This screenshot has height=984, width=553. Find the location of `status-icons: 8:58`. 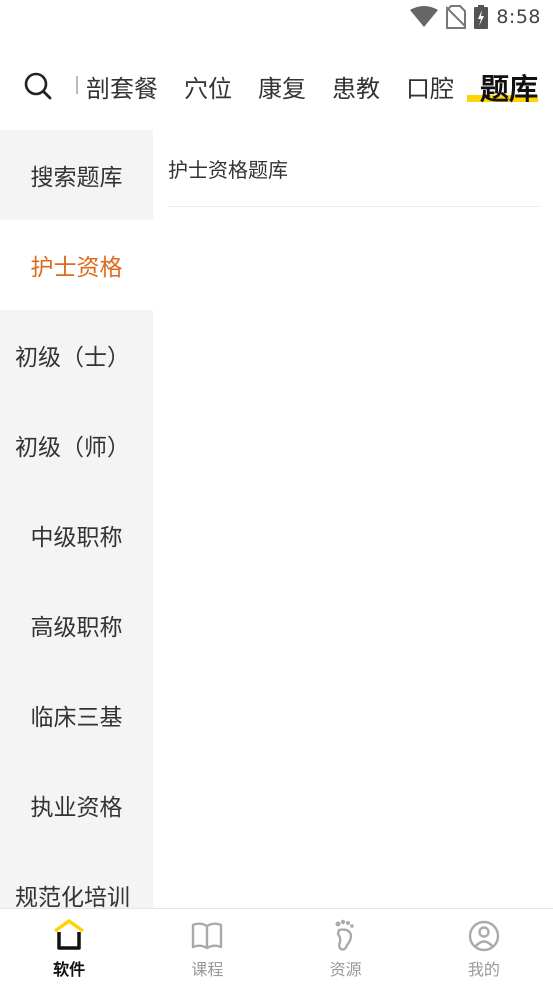

status-icons: 8:58 is located at coordinates (475, 17).